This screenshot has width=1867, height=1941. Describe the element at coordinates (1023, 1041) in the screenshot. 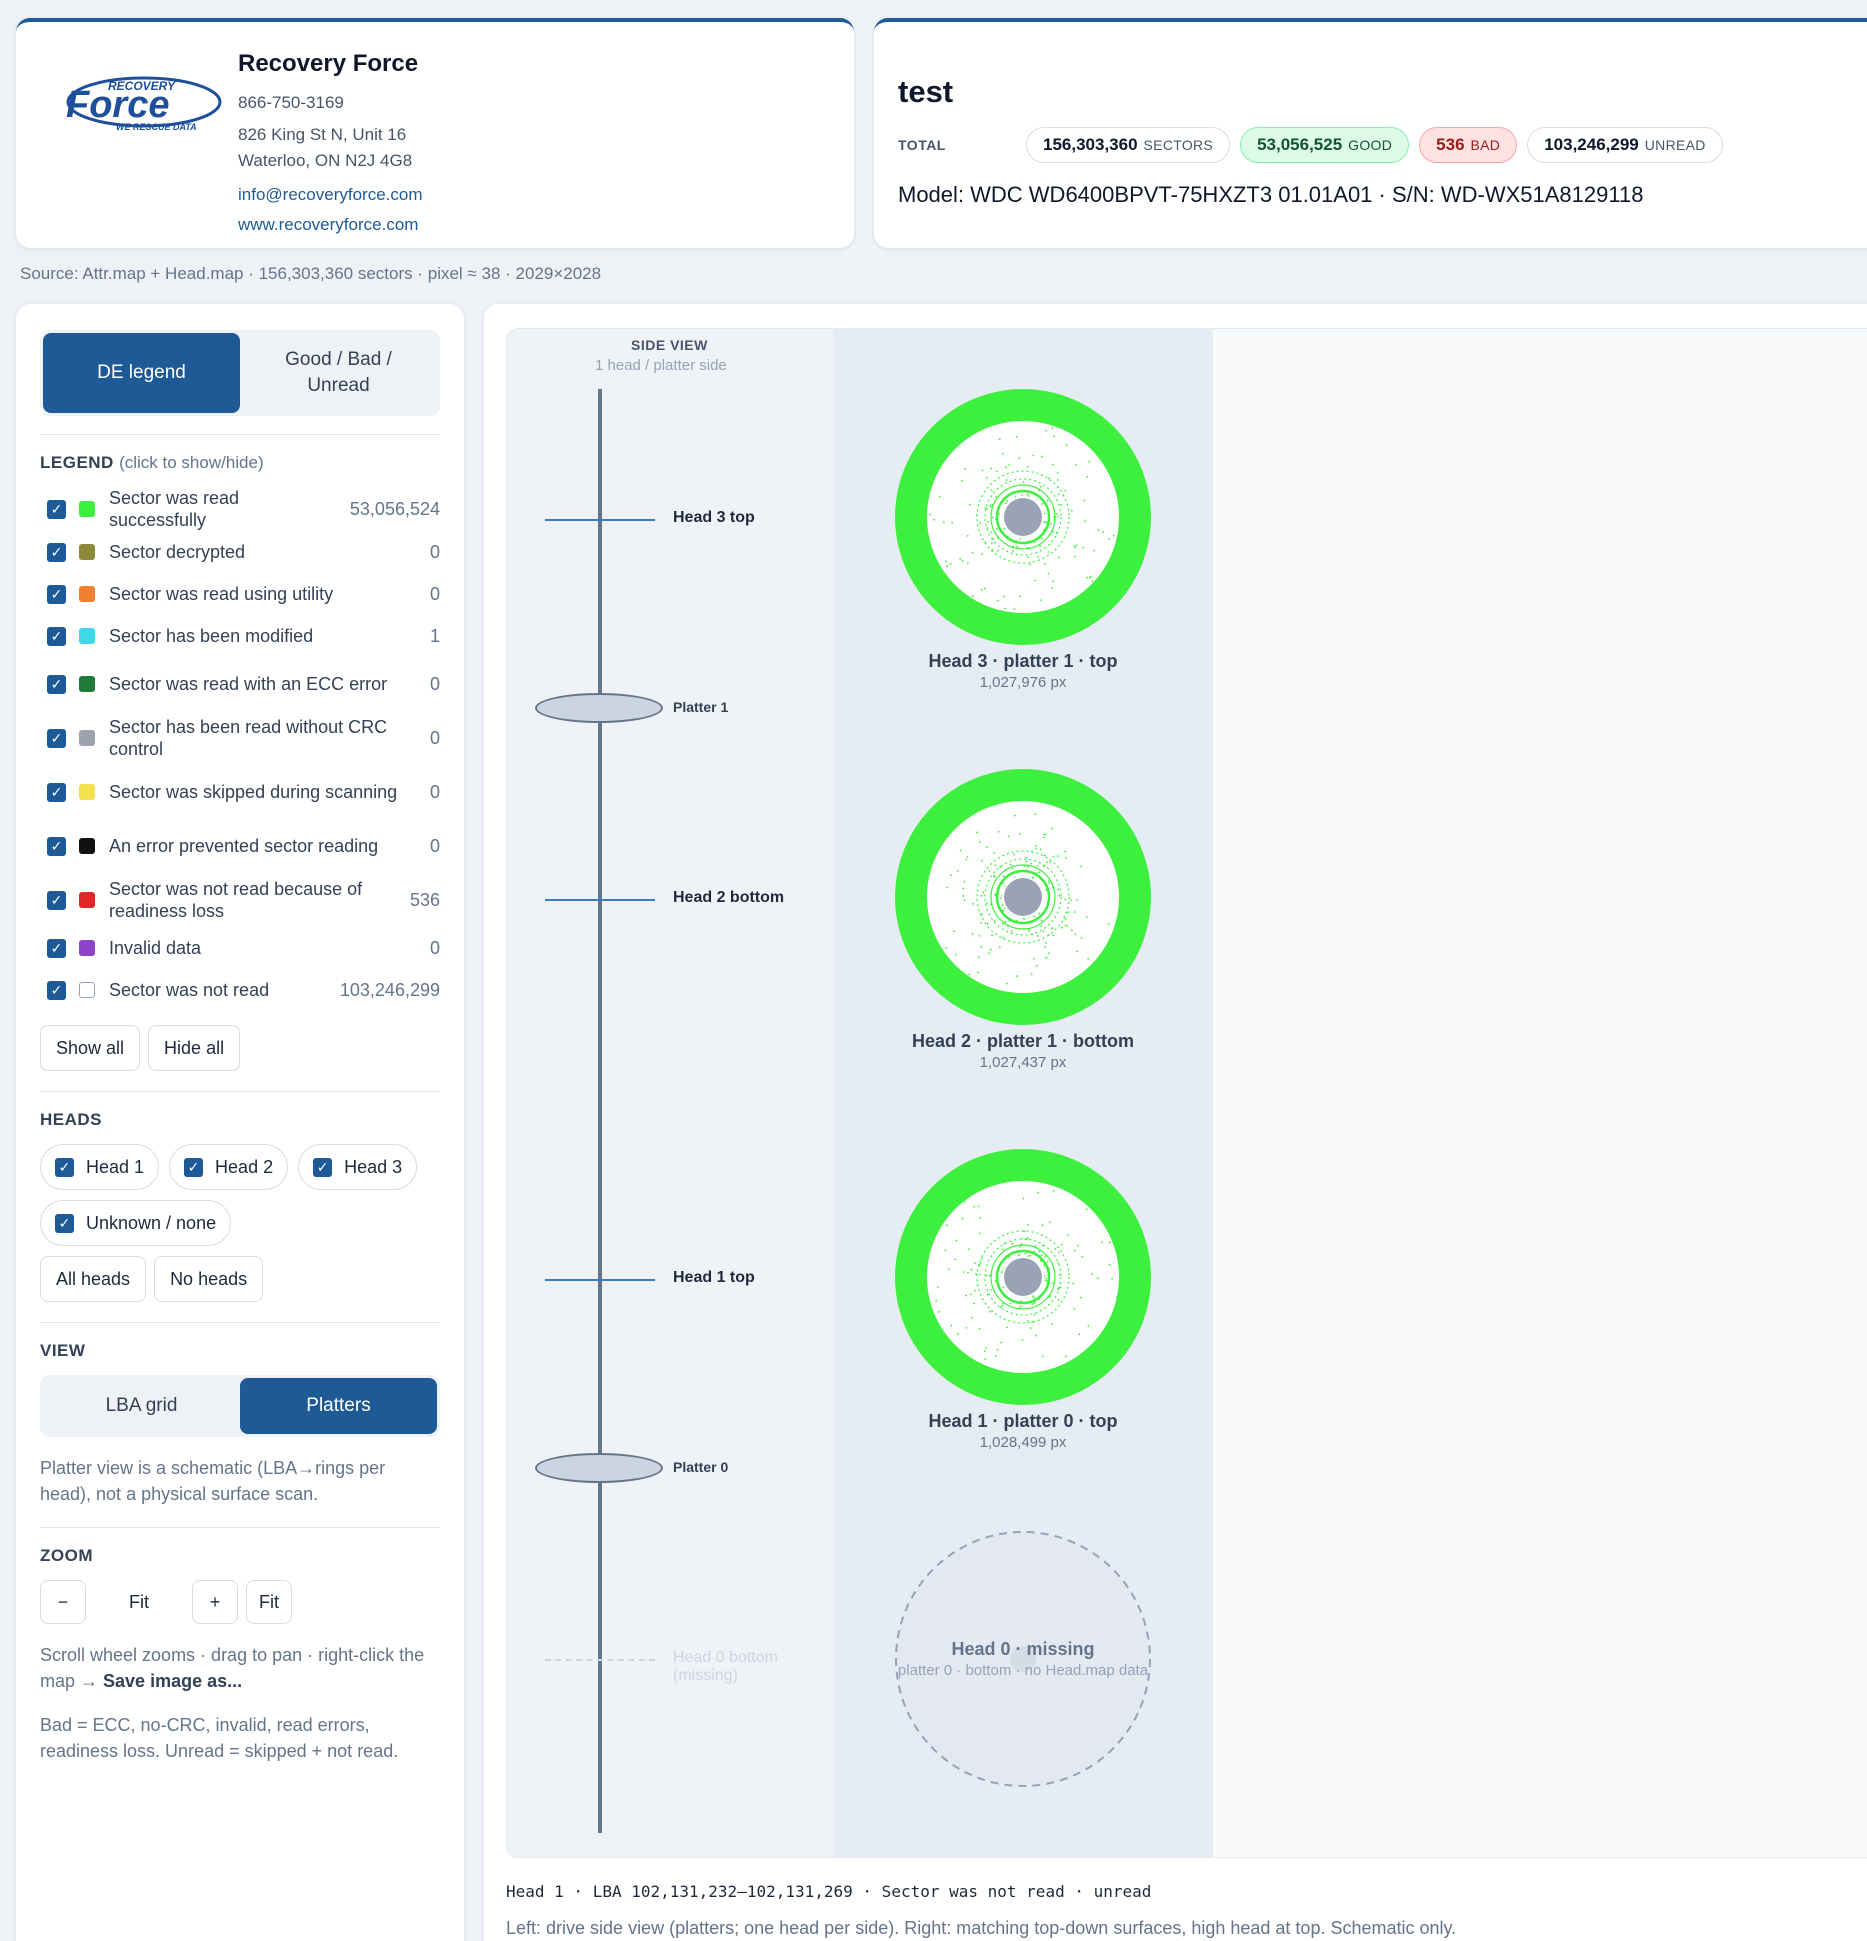

I see `head-2-surface-title: Head 2 · platter 1 · bottom` at that location.